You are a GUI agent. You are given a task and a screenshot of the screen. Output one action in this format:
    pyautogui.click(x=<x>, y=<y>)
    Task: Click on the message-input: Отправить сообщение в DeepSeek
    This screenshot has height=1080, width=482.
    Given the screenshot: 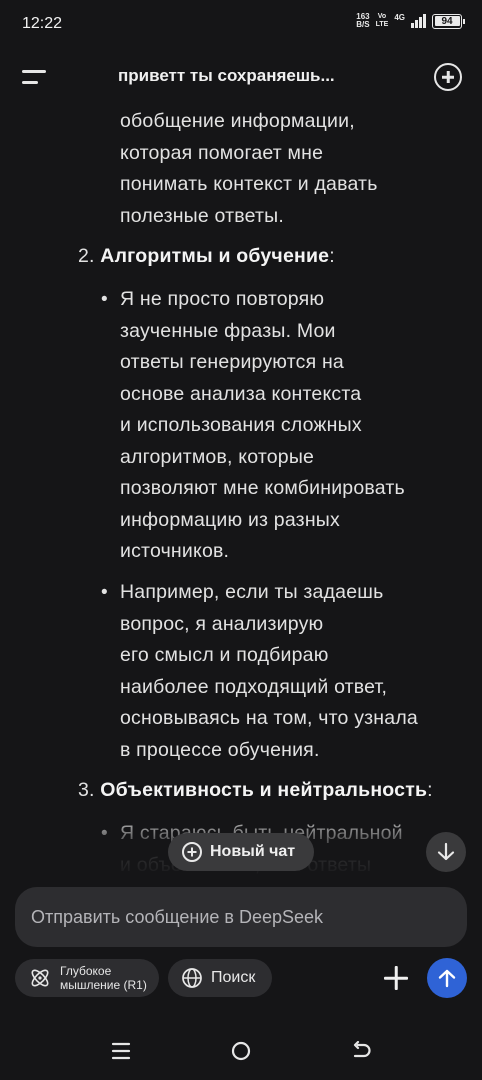 What is the action you would take?
    pyautogui.click(x=241, y=917)
    